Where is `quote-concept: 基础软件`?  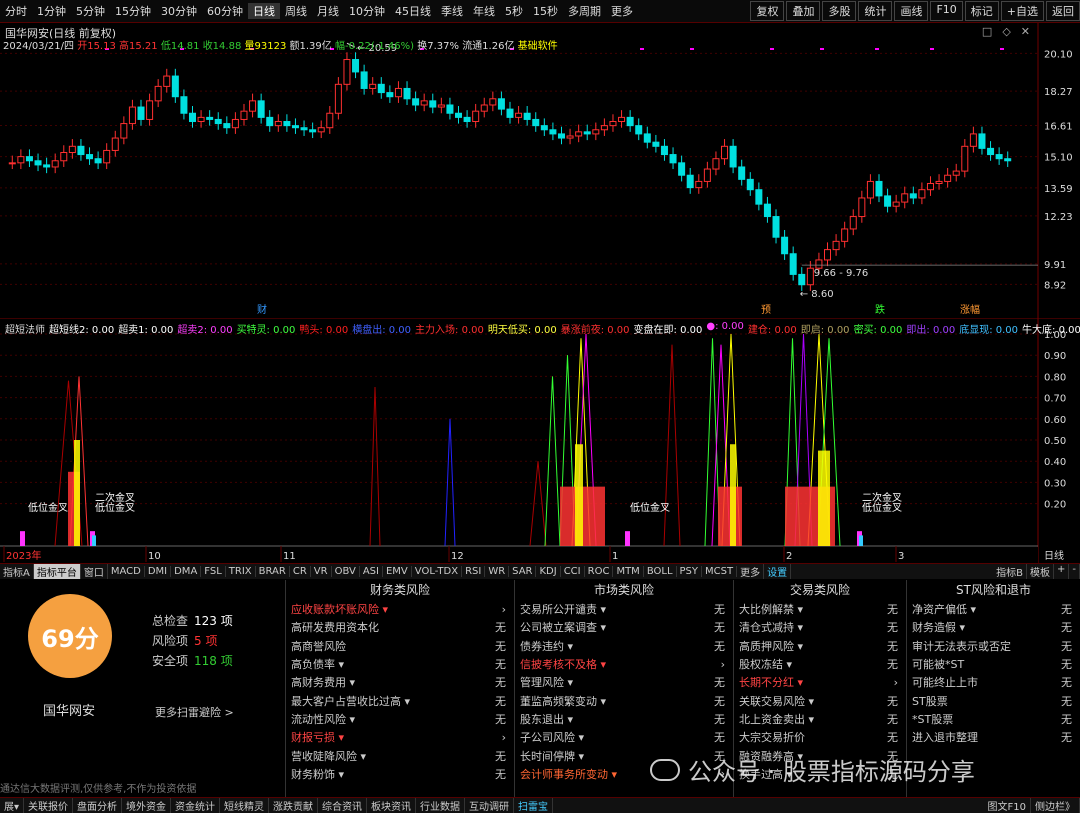 quote-concept: 基础软件 is located at coordinates (538, 46).